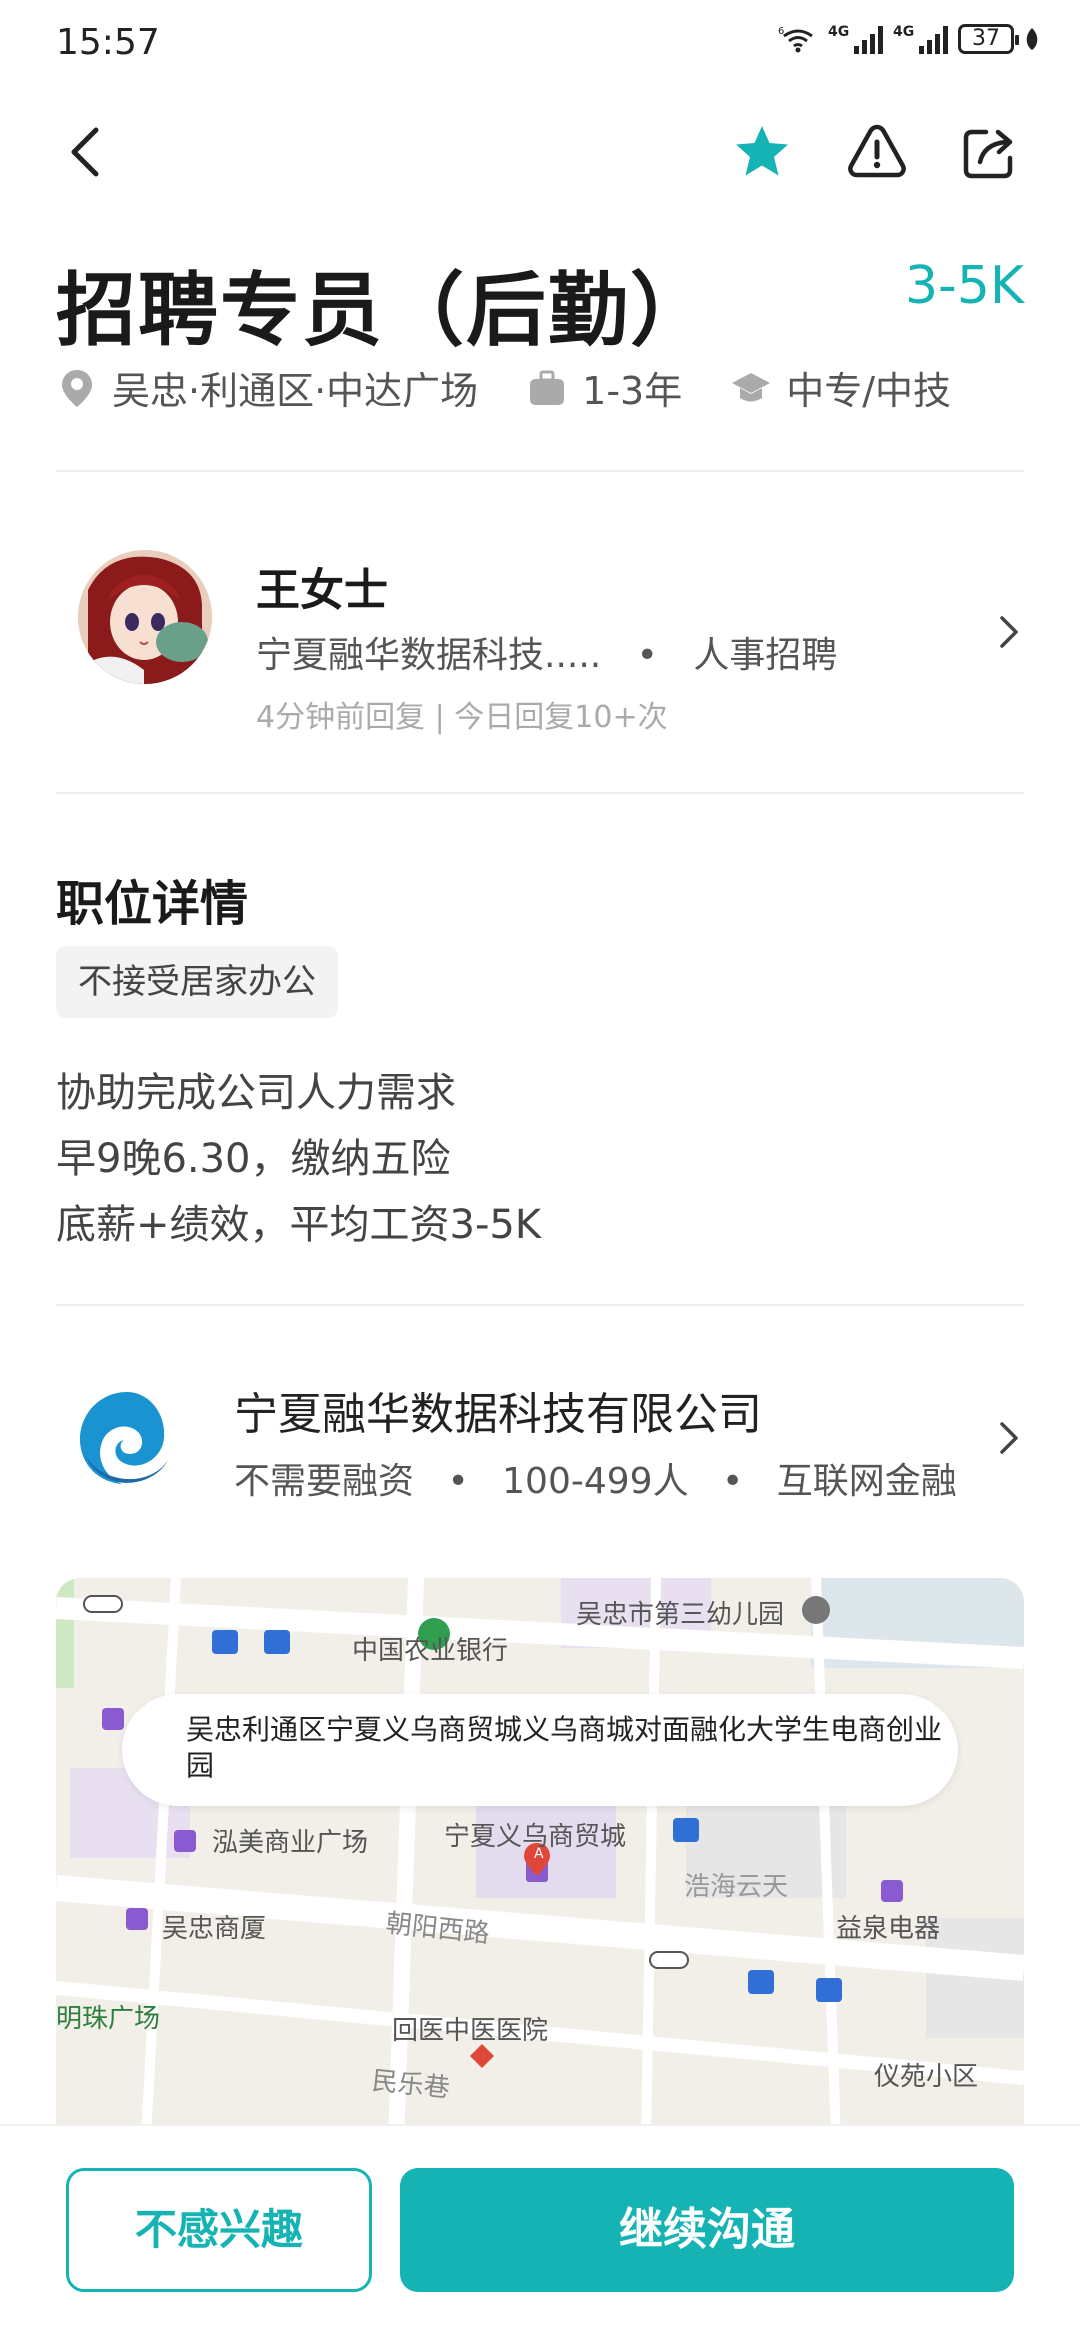  What do you see at coordinates (765, 655) in the screenshot?
I see `recruiter-role: 人事招聘` at bounding box center [765, 655].